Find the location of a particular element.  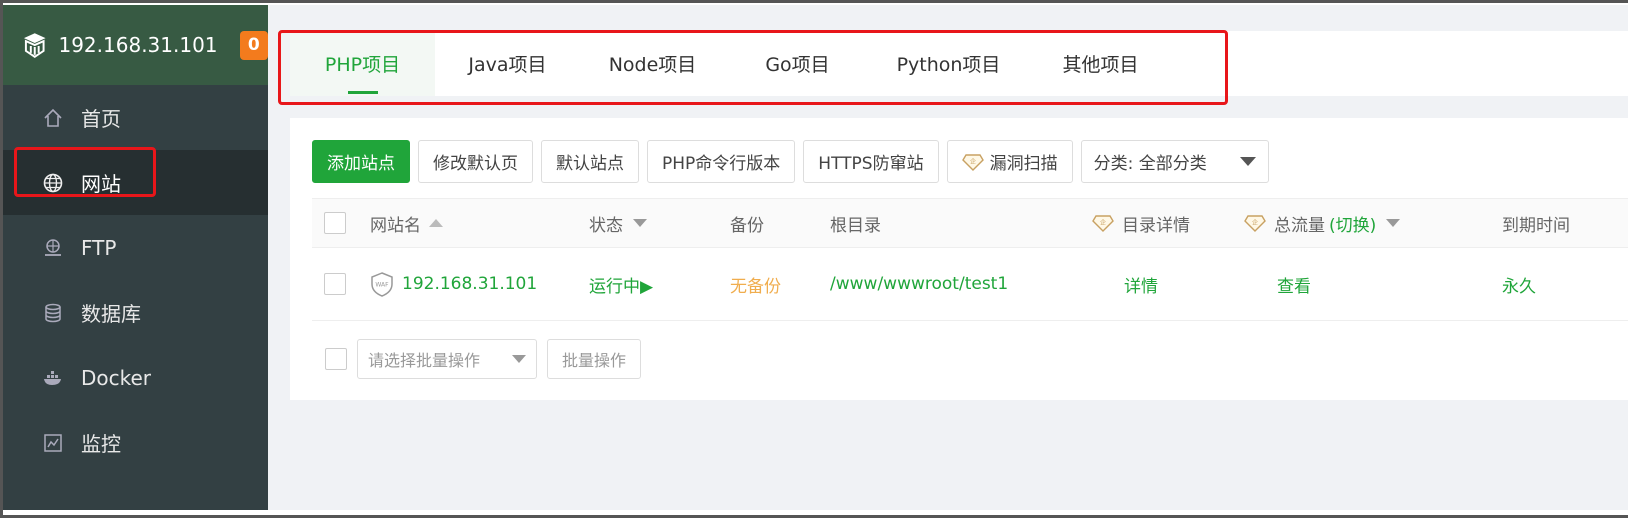

sidebar-item-label: Docker is located at coordinates (116, 377).